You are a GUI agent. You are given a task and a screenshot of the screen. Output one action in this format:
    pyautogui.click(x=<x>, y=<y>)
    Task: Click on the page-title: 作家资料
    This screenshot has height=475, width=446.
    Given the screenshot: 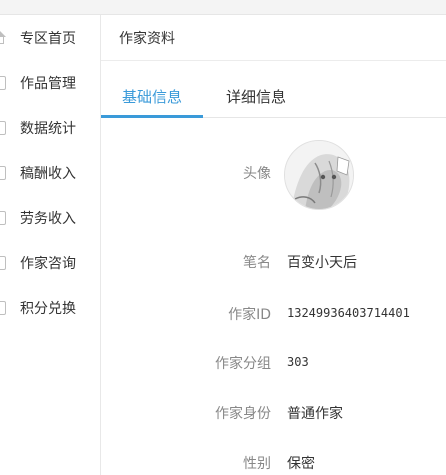 What is the action you would take?
    pyautogui.click(x=147, y=39)
    